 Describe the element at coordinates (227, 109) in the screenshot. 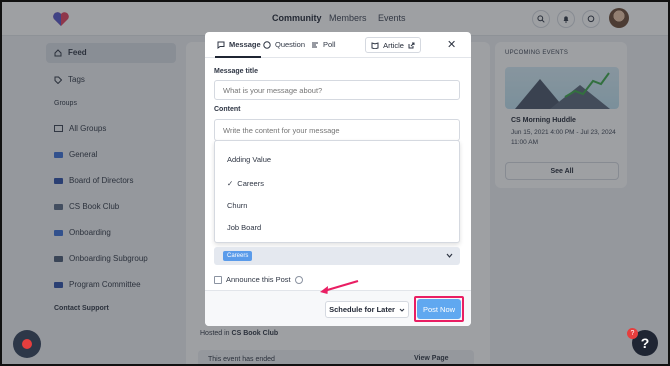

I see `content-label: Content` at that location.